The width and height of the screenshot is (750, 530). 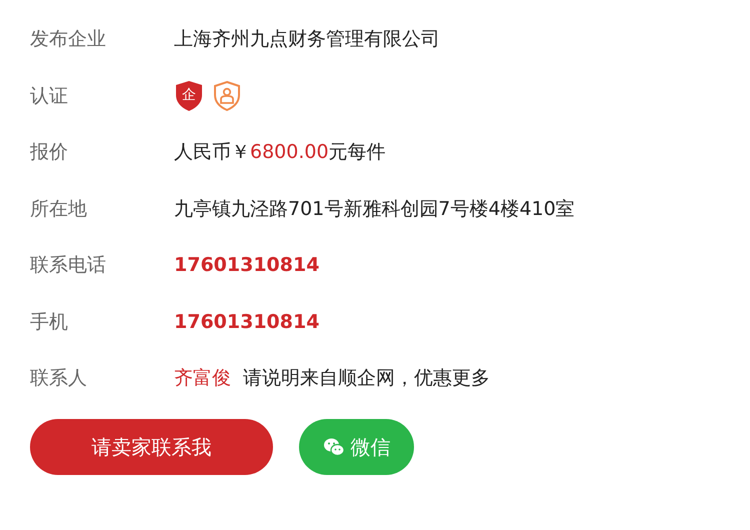 I want to click on field-label: 联系人, so click(x=59, y=378).